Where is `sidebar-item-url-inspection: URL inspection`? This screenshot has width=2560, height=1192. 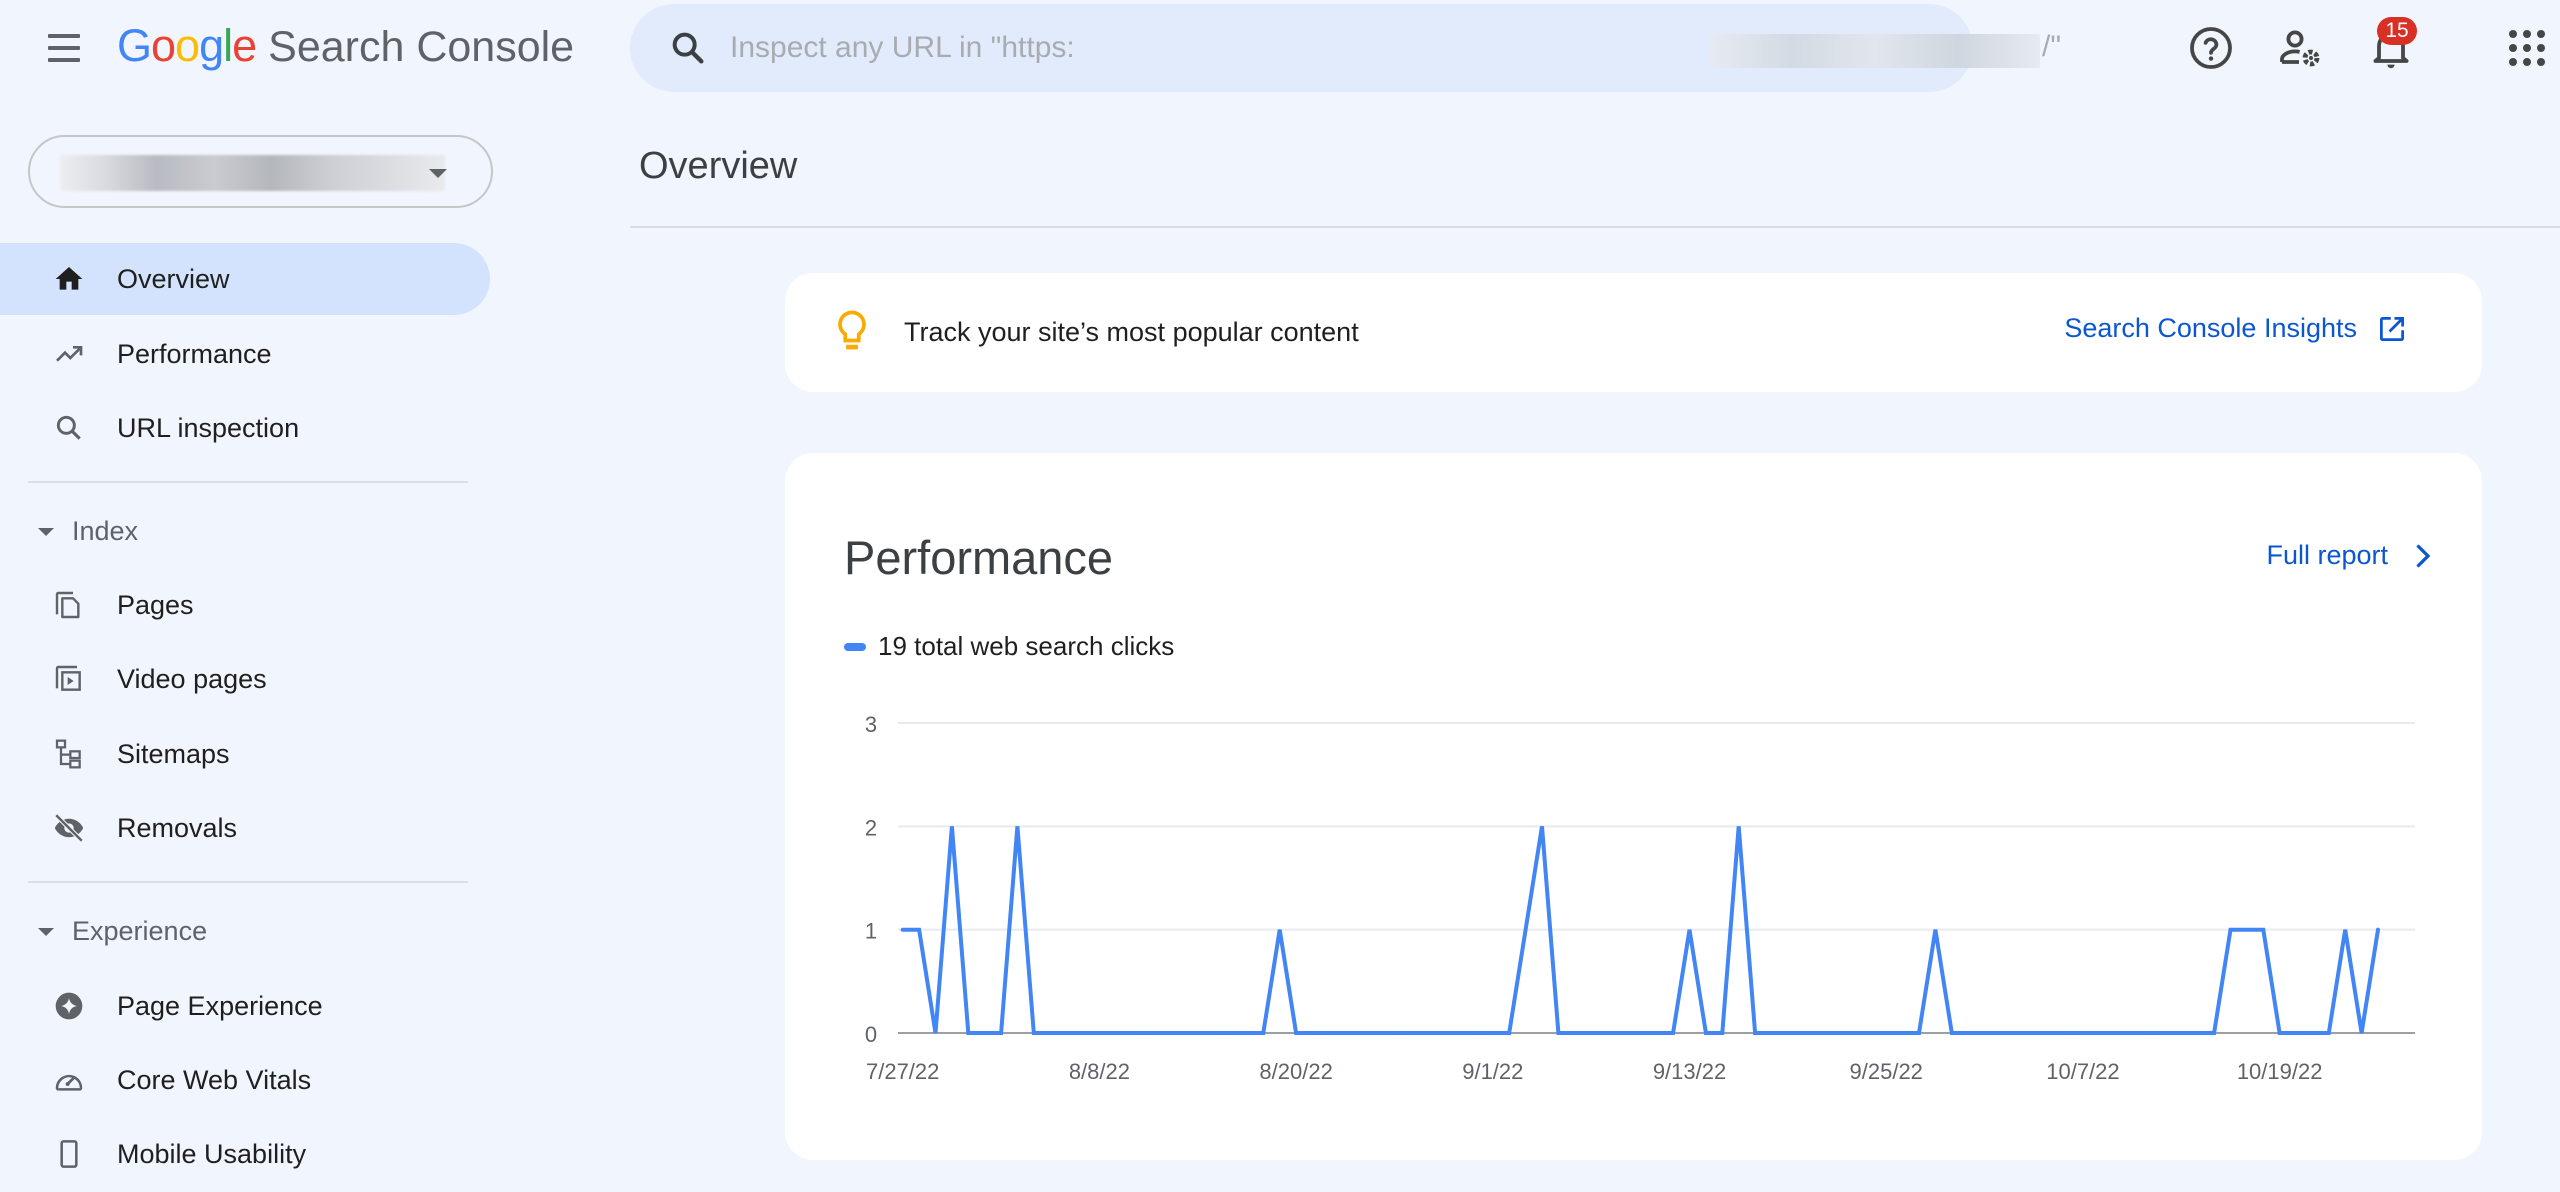
sidebar-item-url-inspection: URL inspection is located at coordinates (245, 428).